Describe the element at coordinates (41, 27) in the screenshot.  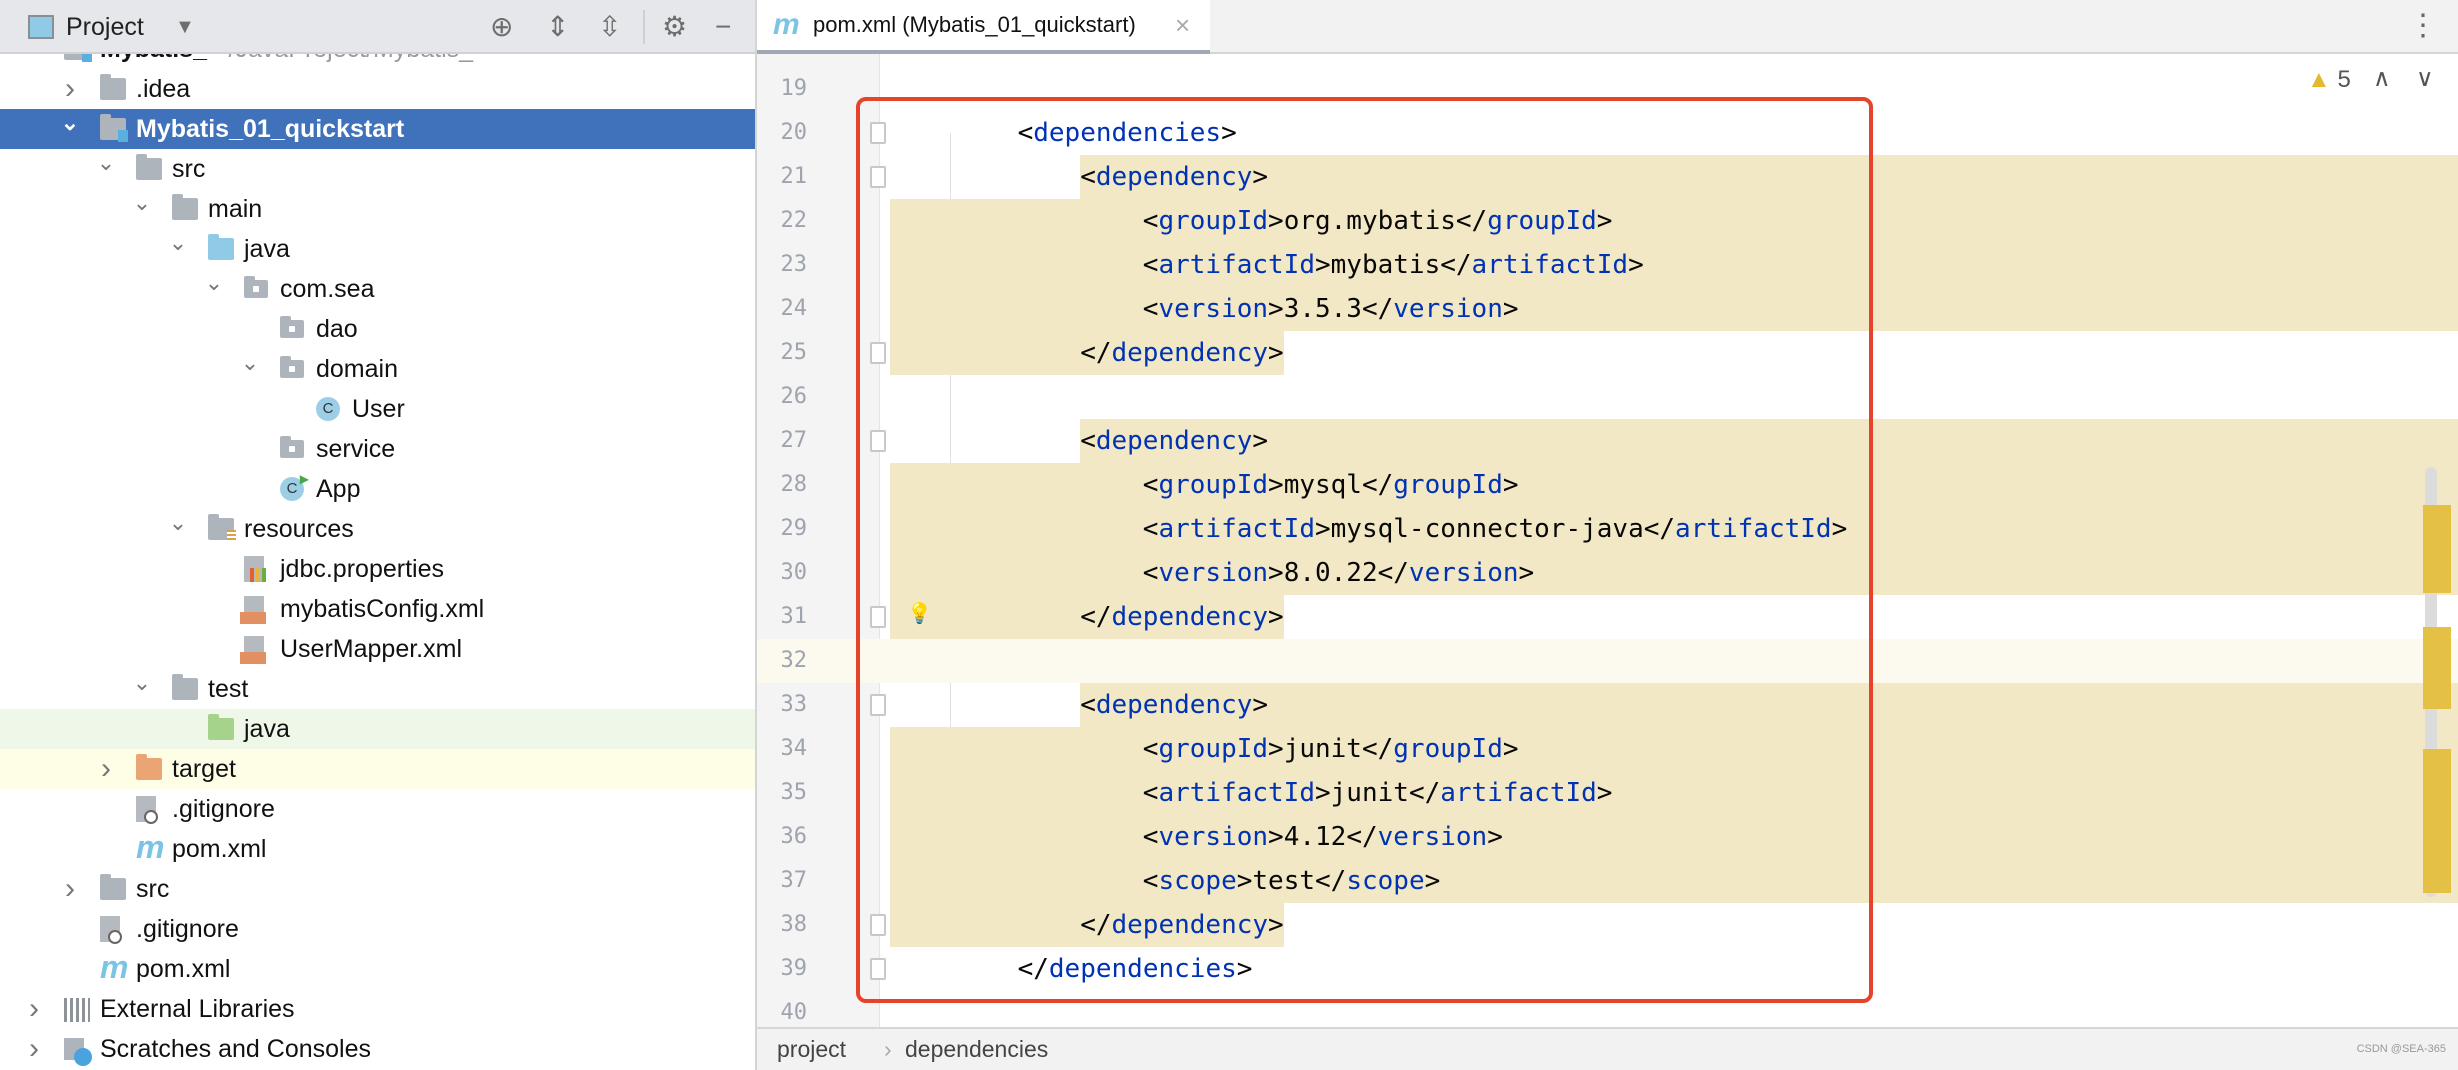
I see `project-view-icon` at that location.